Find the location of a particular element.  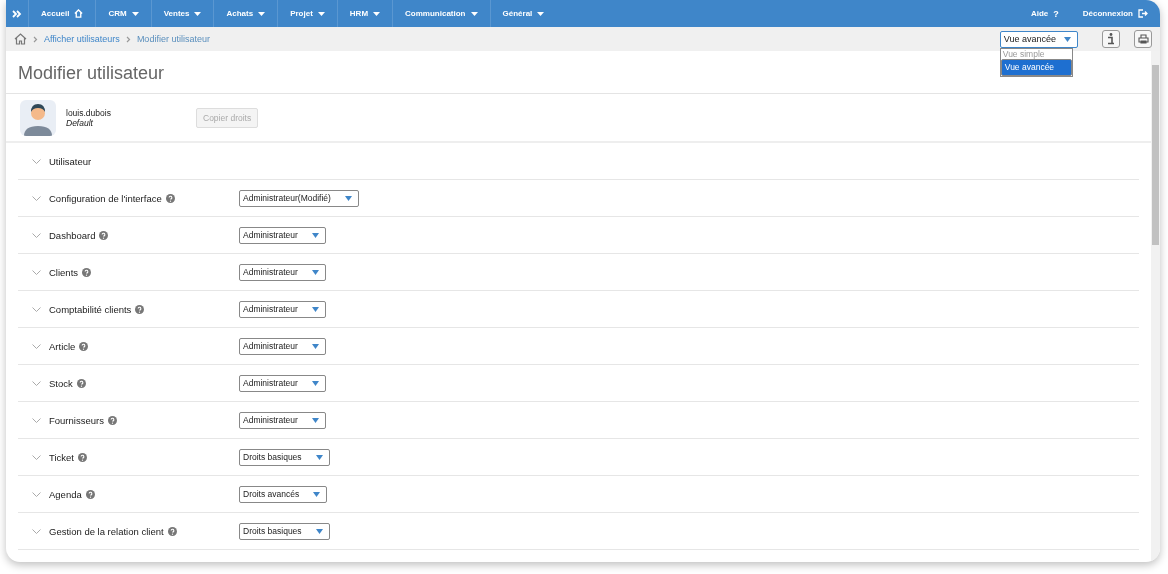

user-login: louis.dubois is located at coordinates (89, 112).